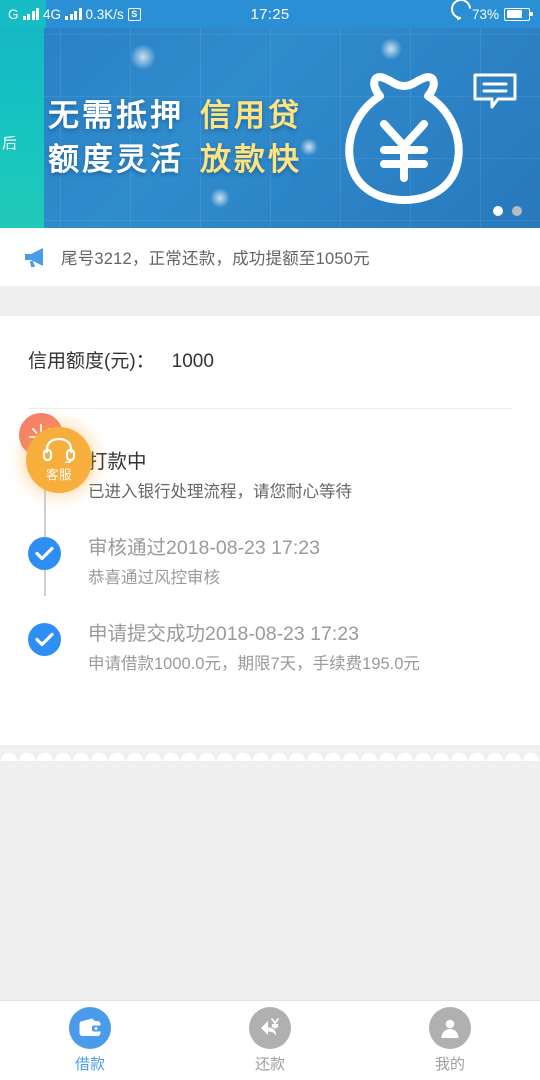 This screenshot has height=1080, width=540. I want to click on credit-limit-label: 信用额度(元)：, so click(91, 361).